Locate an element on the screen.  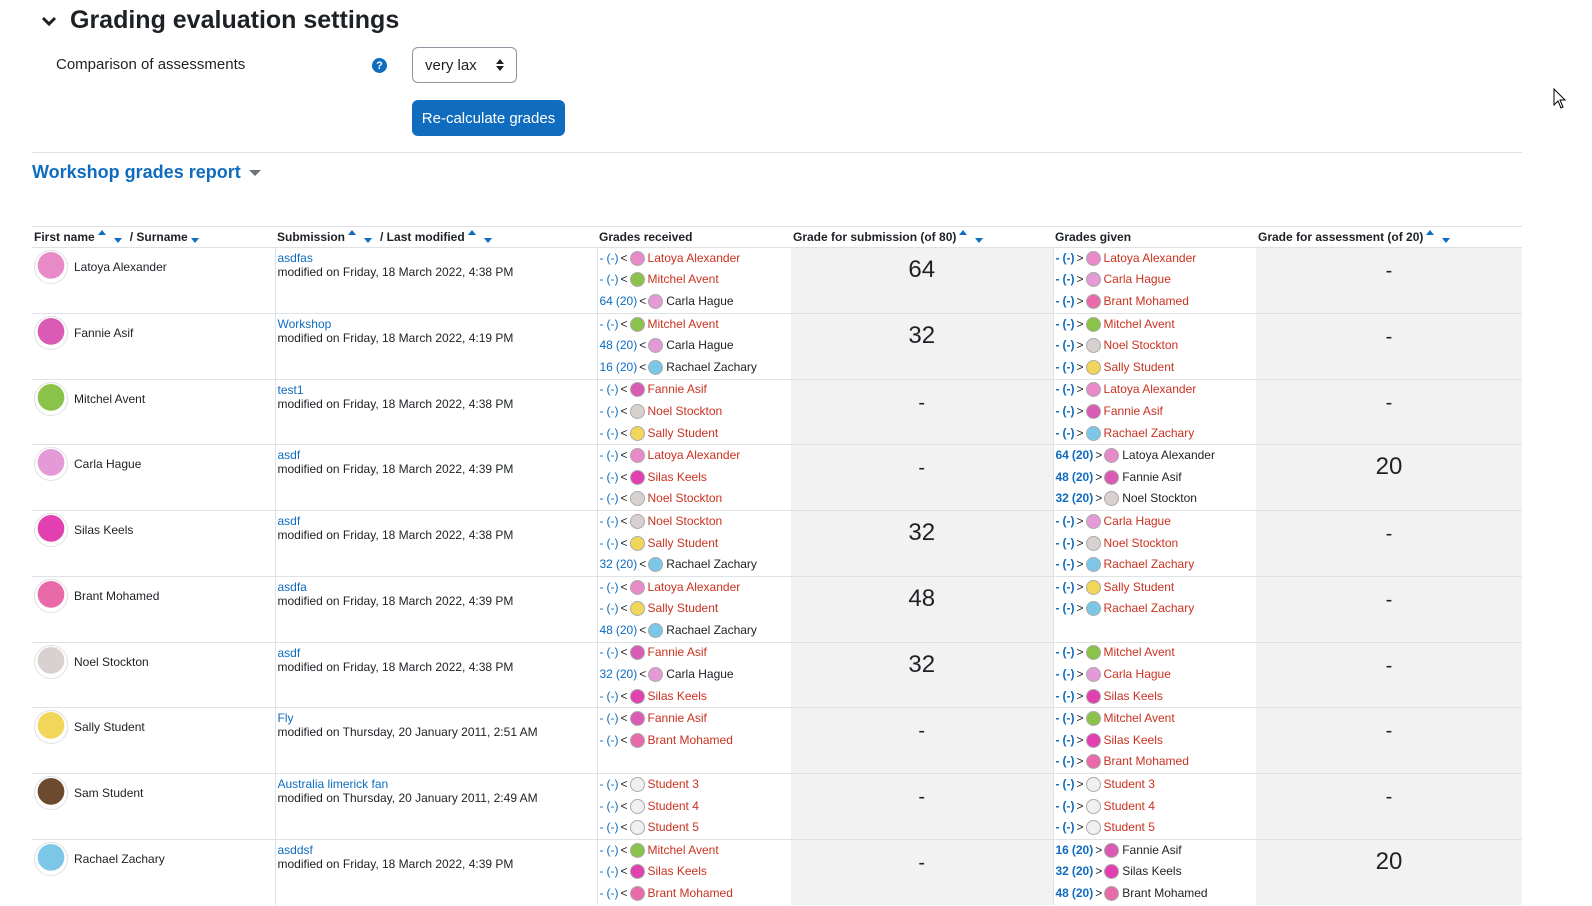
submission-link: Australia limerick fan is located at coordinates (436, 784).